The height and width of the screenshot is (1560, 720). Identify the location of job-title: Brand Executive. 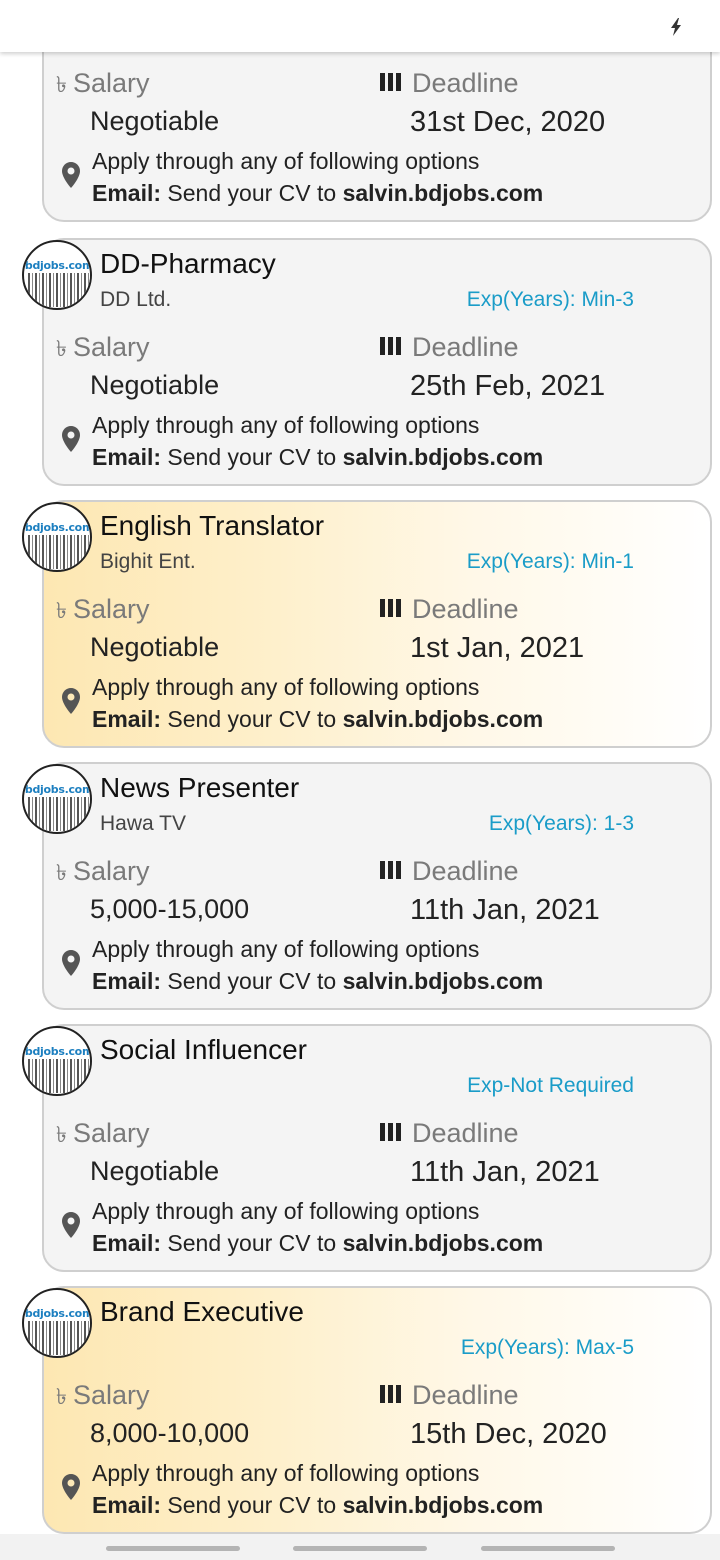
(202, 1311).